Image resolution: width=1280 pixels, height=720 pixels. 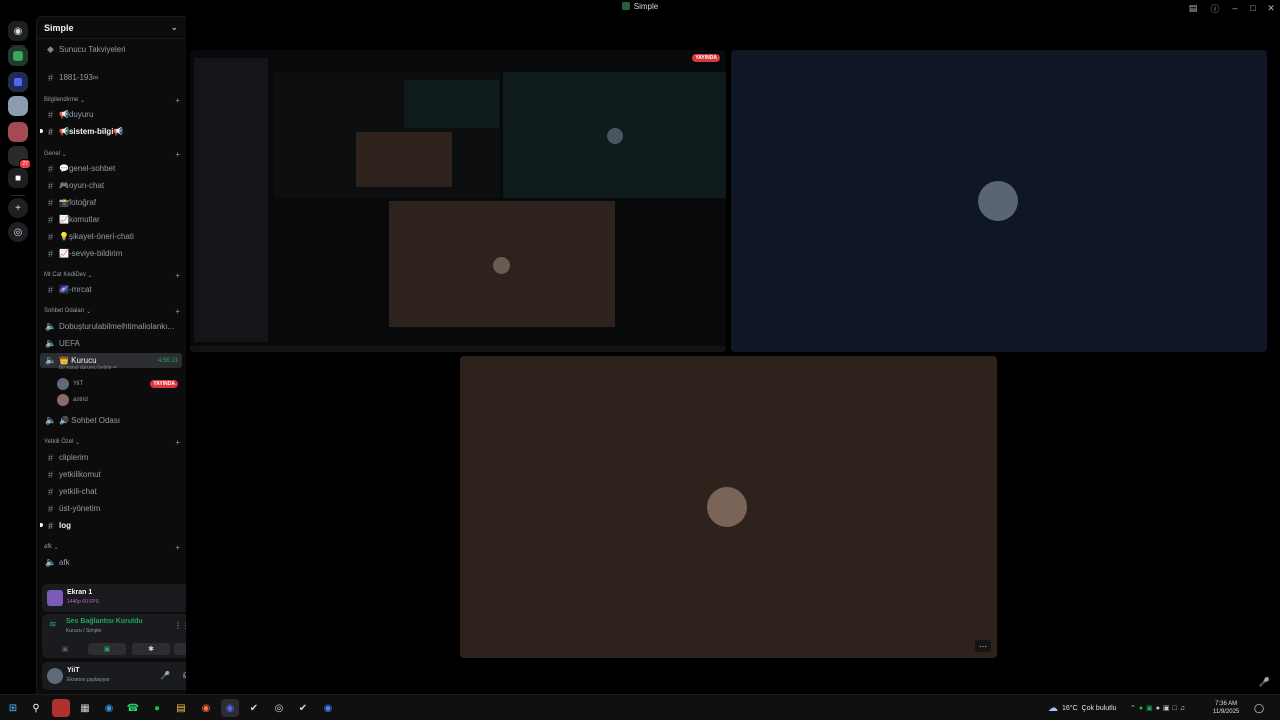 I want to click on chevron-down-icon: ⌄, so click(x=174, y=27).